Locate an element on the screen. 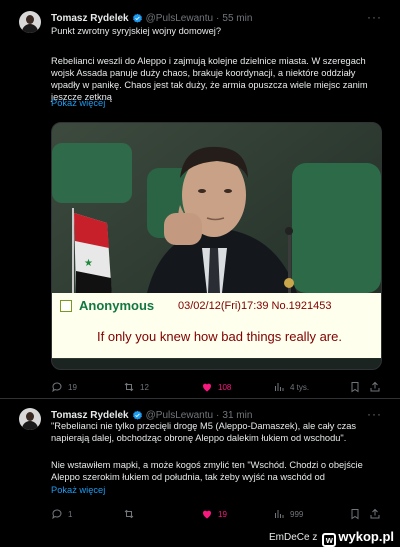  reply-count: 1 is located at coordinates (70, 514).